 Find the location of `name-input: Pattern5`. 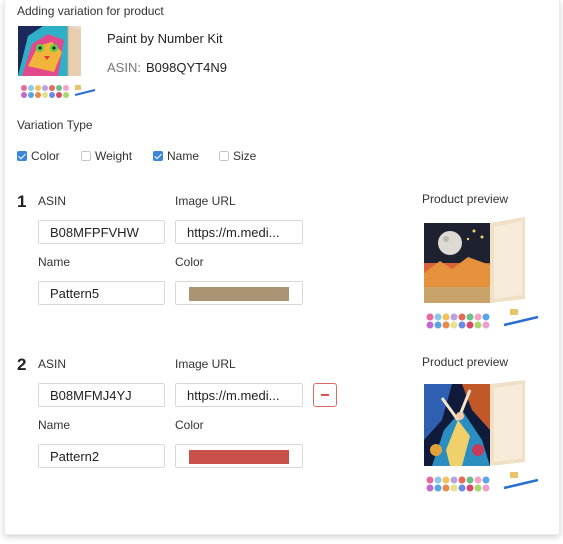

name-input: Pattern5 is located at coordinates (101, 293).